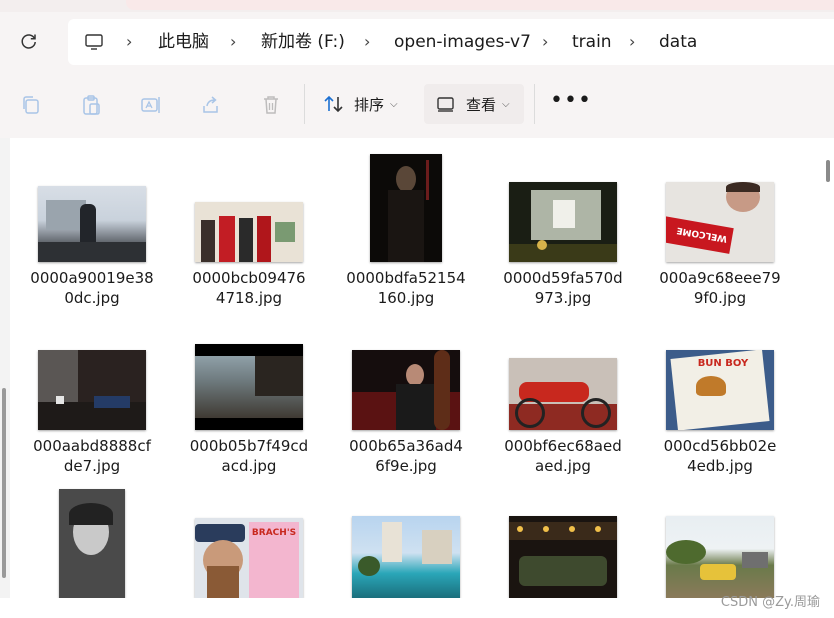  What do you see at coordinates (92, 456) in the screenshot?
I see `file-name: 000aabd8888cf de7.jpg` at bounding box center [92, 456].